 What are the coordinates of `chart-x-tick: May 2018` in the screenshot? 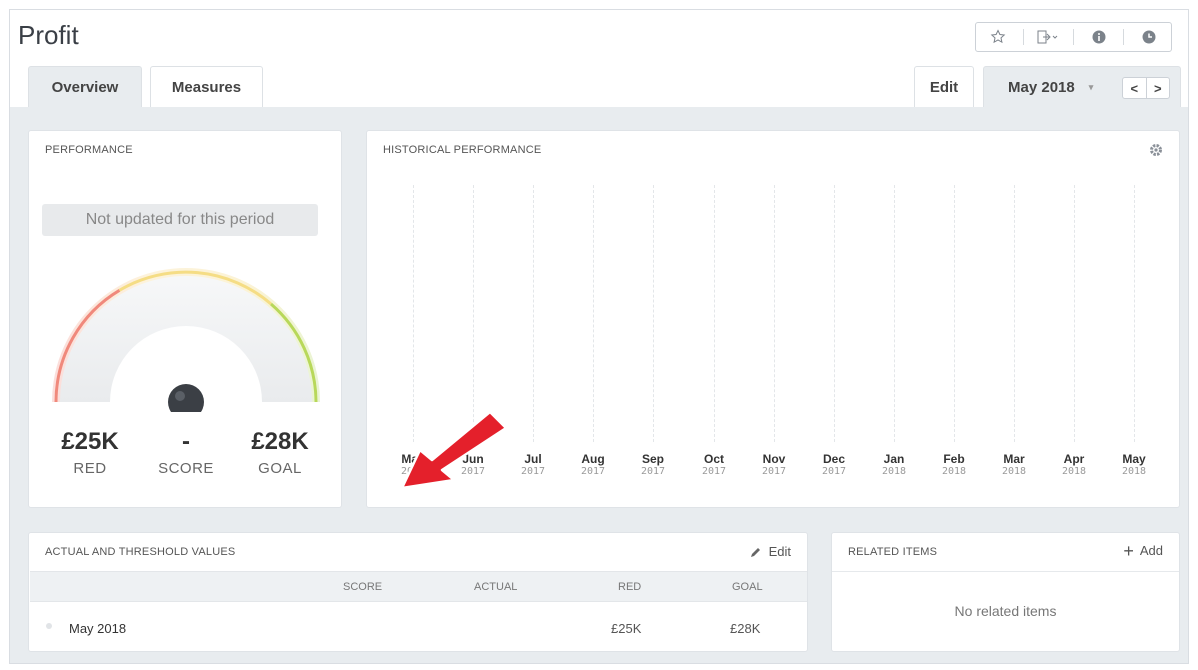 It's located at (1134, 464).